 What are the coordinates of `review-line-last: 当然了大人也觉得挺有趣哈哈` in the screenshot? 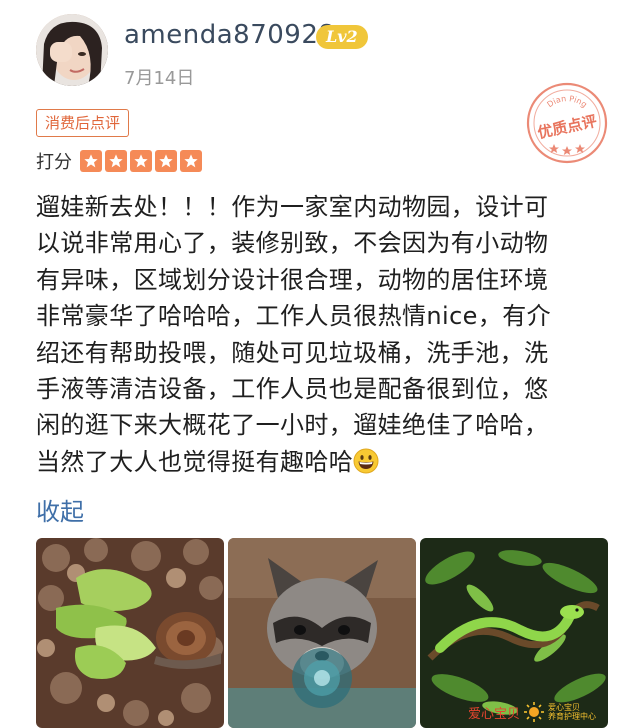 It's located at (322, 462).